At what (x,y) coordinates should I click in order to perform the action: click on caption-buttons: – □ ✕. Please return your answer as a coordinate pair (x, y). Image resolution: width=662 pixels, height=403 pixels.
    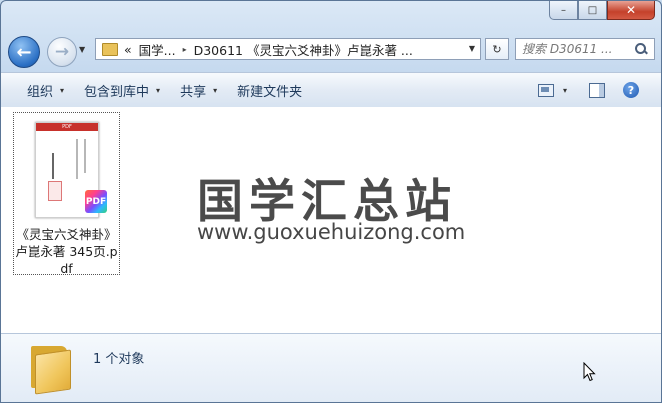
    Looking at the image, I should click on (602, 10).